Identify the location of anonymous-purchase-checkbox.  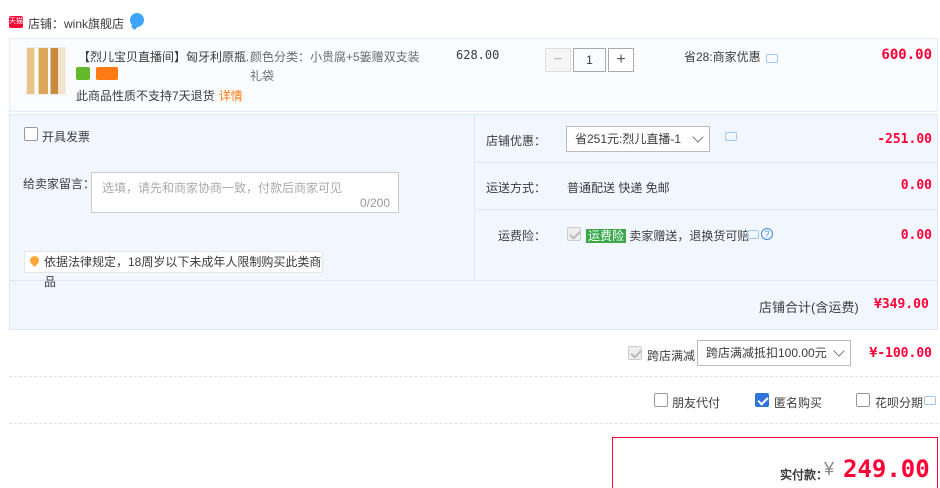
(762, 400).